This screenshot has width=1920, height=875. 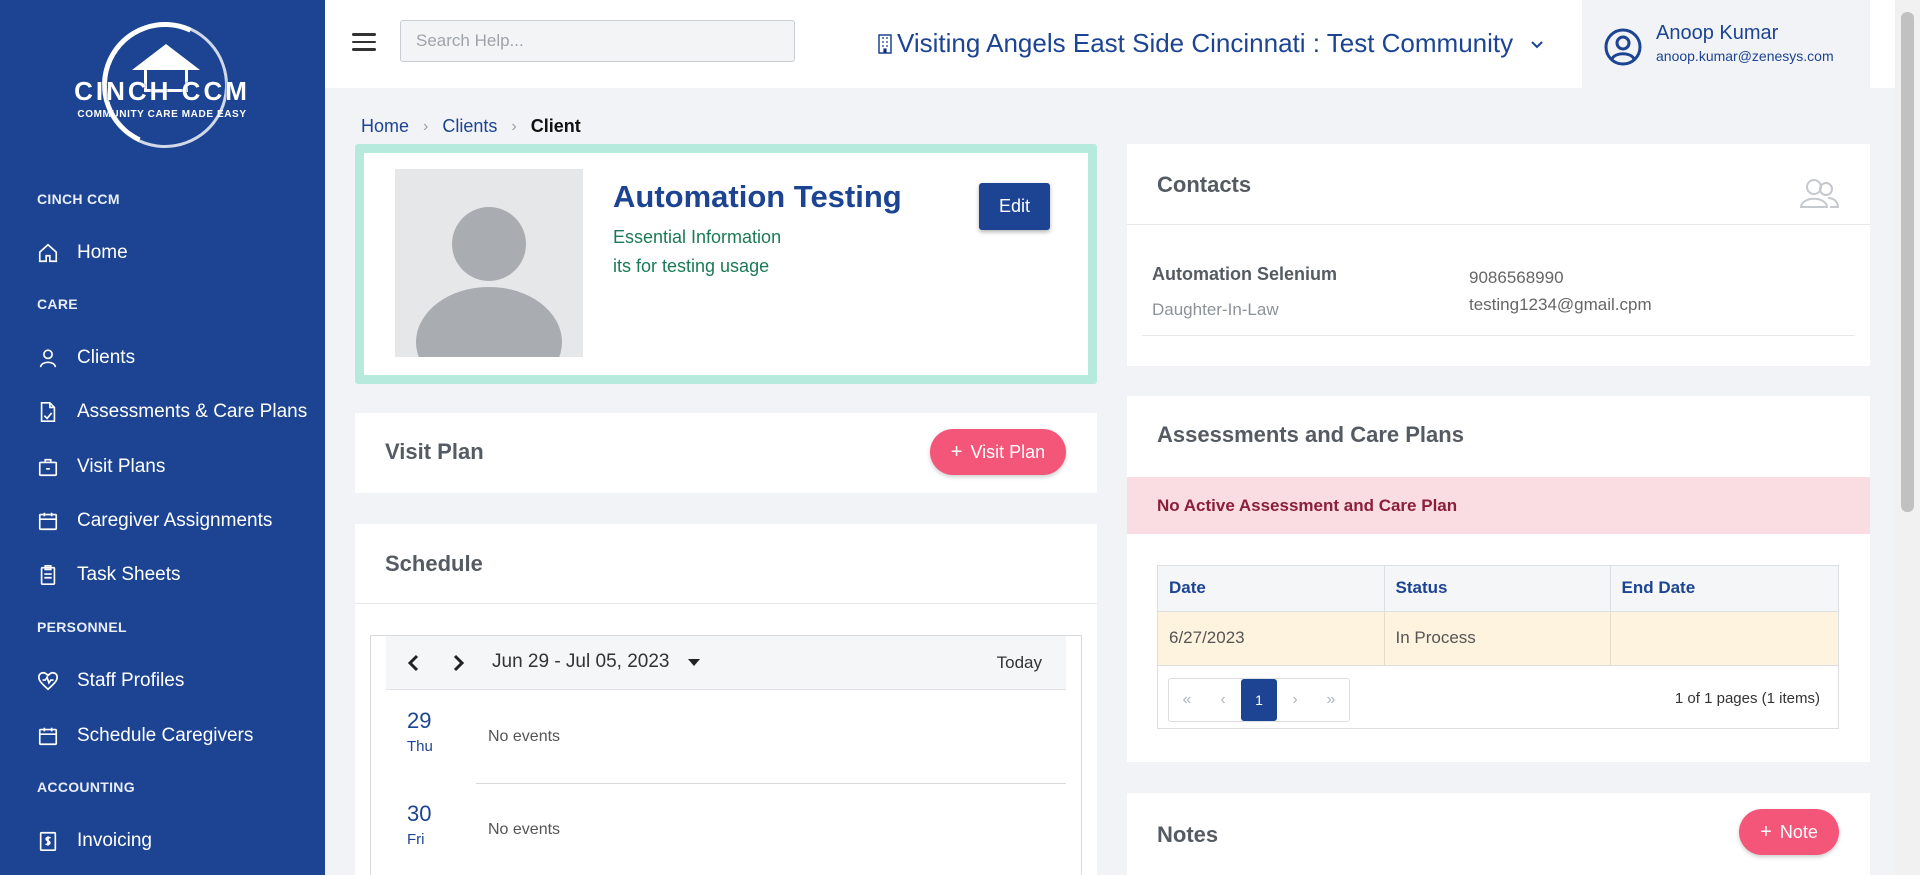 What do you see at coordinates (1188, 834) in the screenshot?
I see `notes-title: Notes` at bounding box center [1188, 834].